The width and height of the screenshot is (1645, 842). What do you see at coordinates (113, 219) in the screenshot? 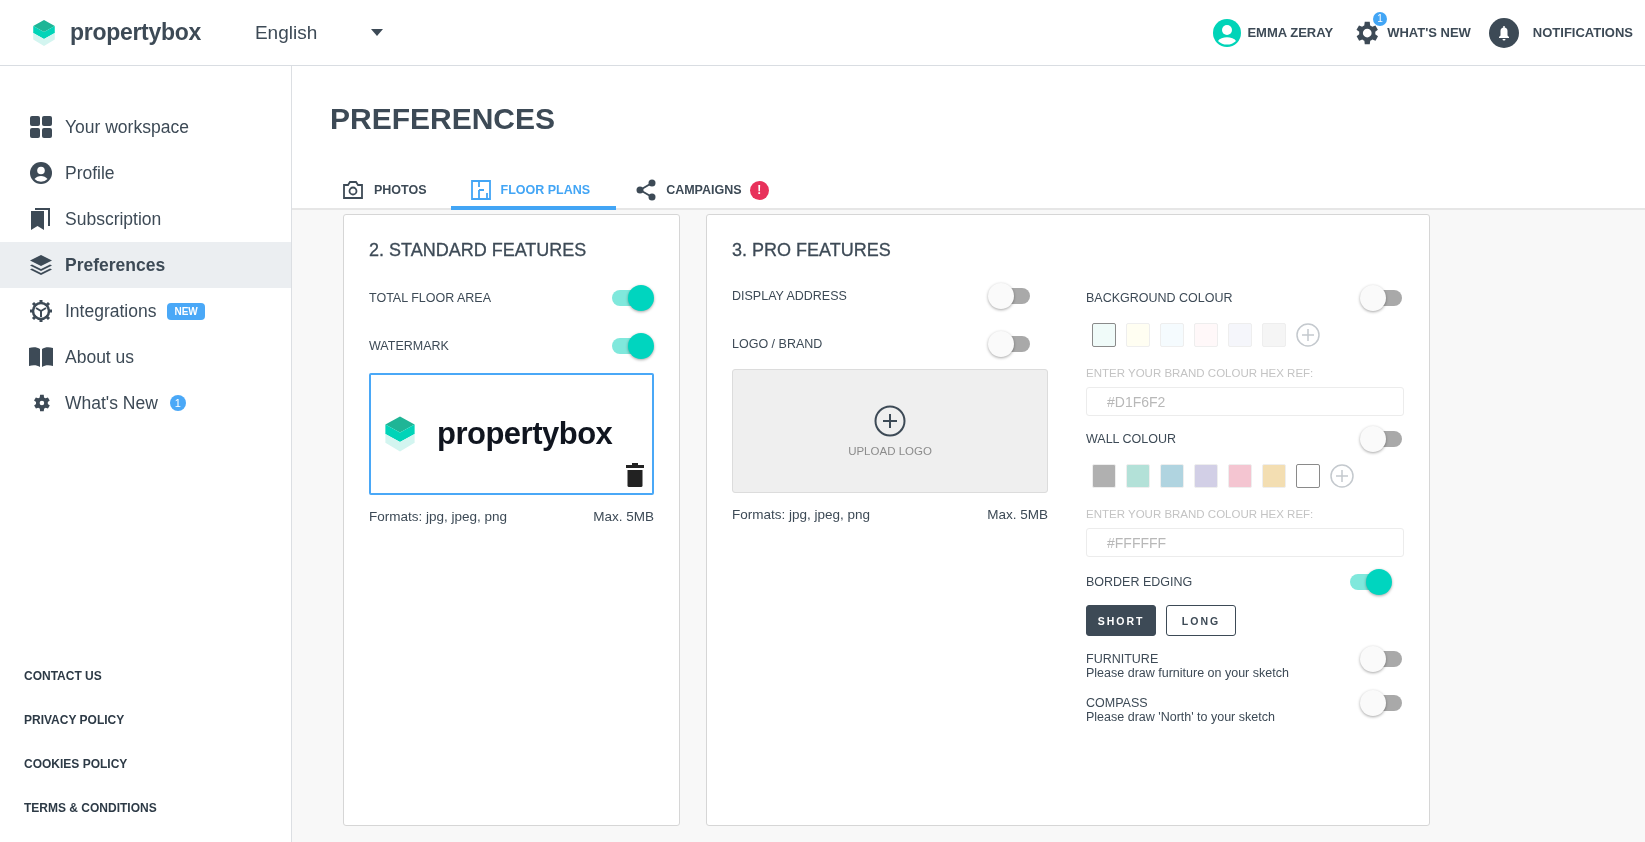
I see `sidebar-label: Subscription` at bounding box center [113, 219].